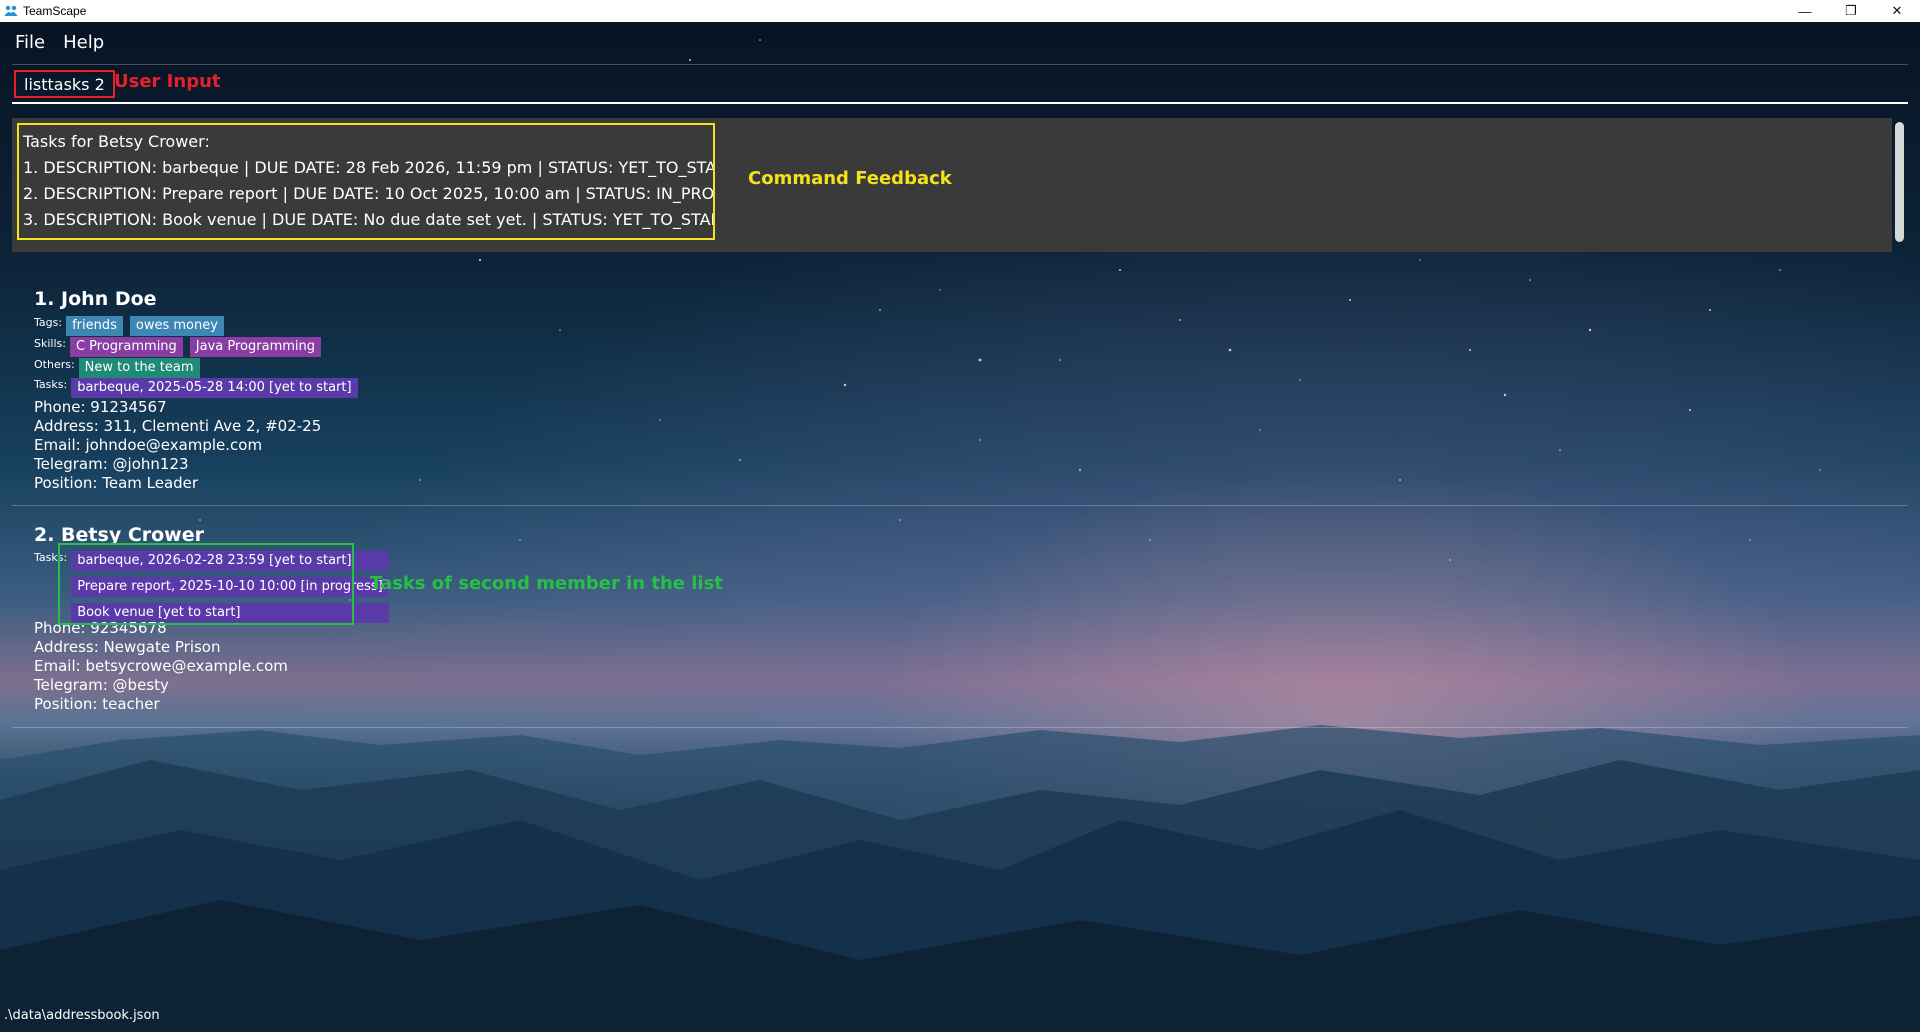 The height and width of the screenshot is (1032, 1920). I want to click on tag-chip: friends, so click(94, 326).